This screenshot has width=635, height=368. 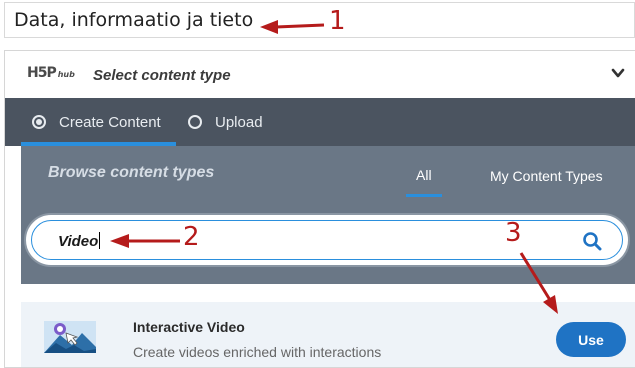 I want to click on search-box: Video, so click(x=327, y=240).